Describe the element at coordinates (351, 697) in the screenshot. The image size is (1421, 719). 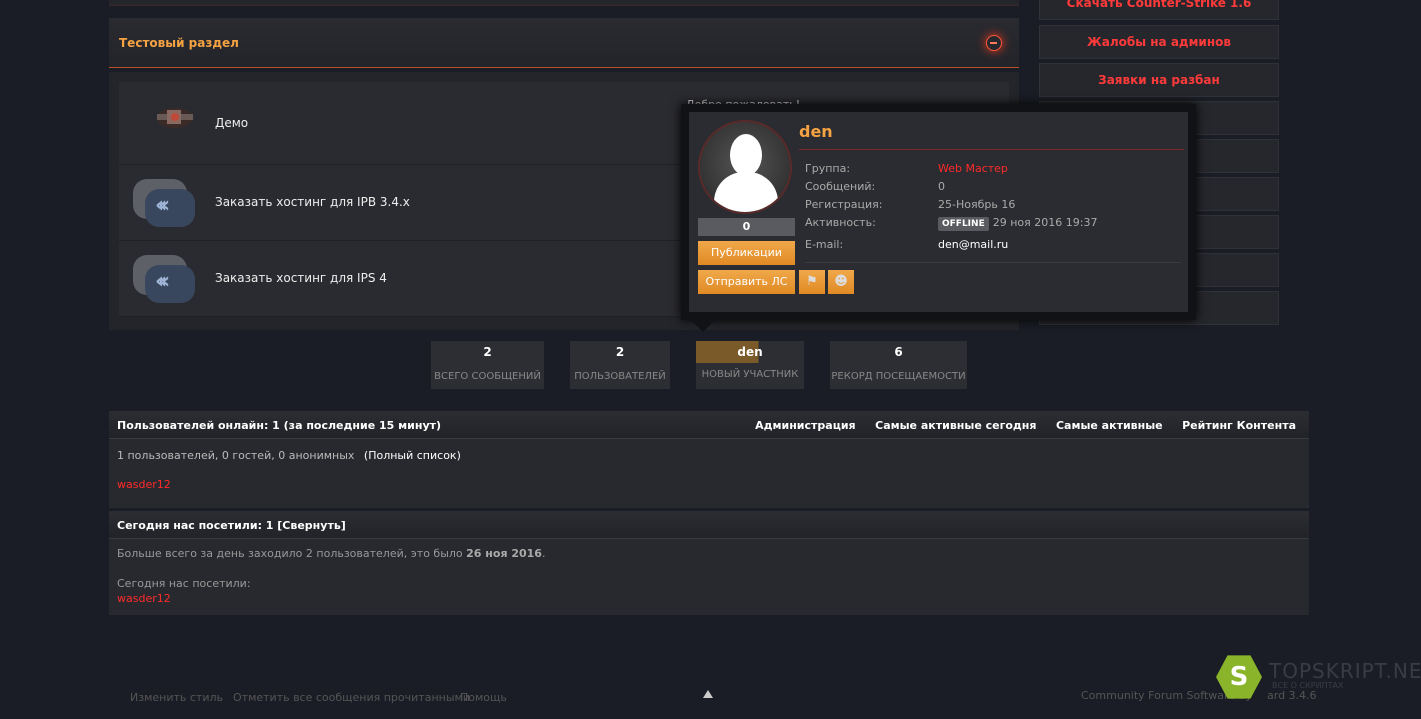
I see `mark-read-link: Отметить все сообщения прочитанными` at that location.